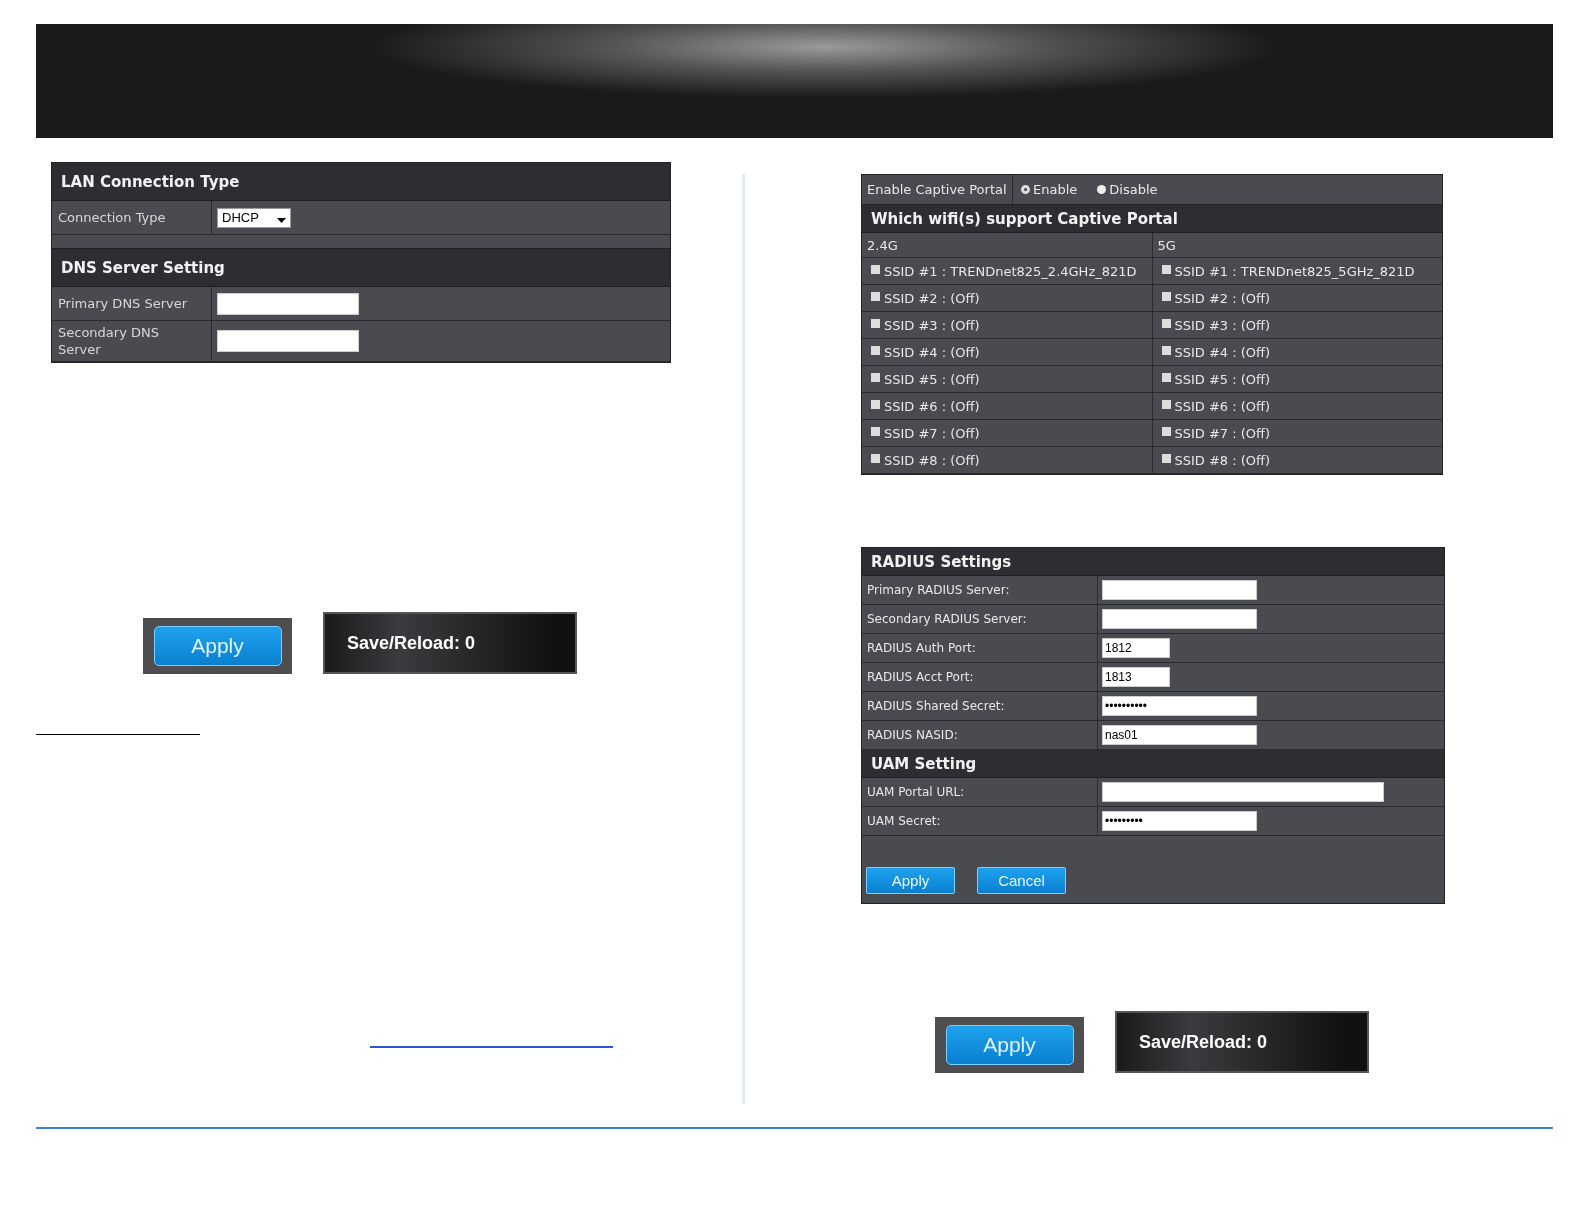 This screenshot has height=1224, width=1584. What do you see at coordinates (1179, 735) in the screenshot?
I see `input-field: nas01` at bounding box center [1179, 735].